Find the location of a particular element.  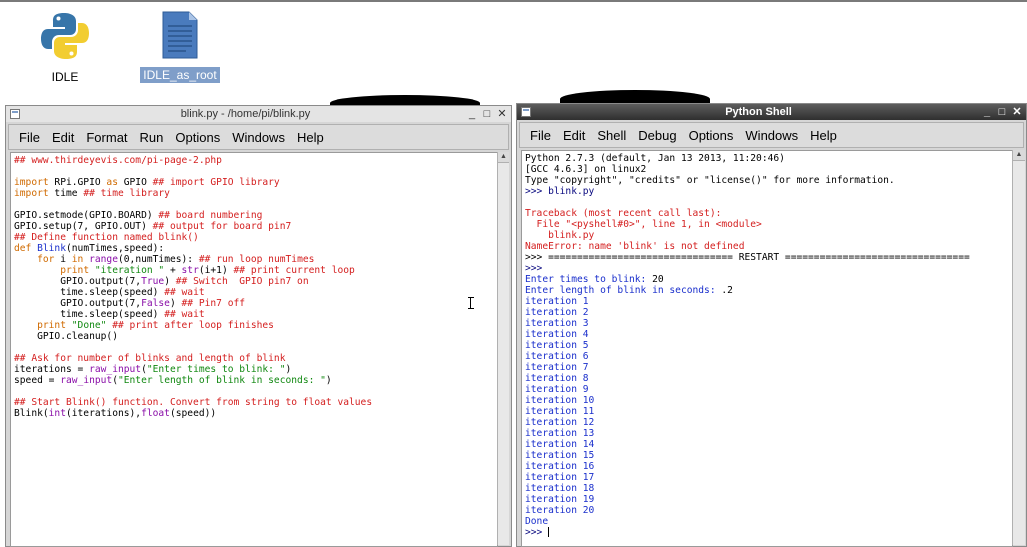

code-line-segment: for is located at coordinates (46, 259).